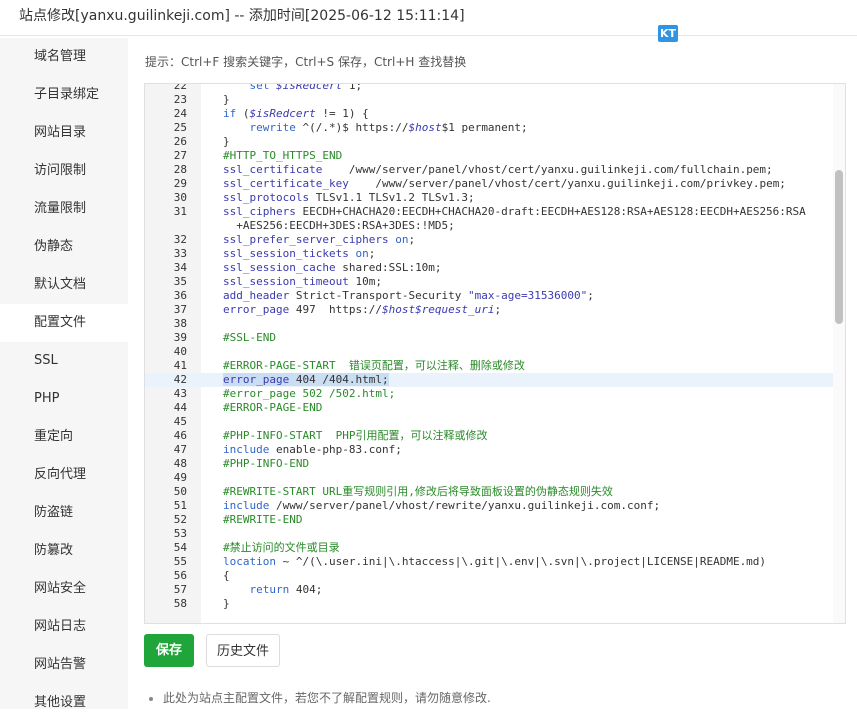 The height and width of the screenshot is (722, 857). I want to click on code-line: 46 #PHP-INFO-START PHP引用配置，可以注释或修改, so click(489, 436).